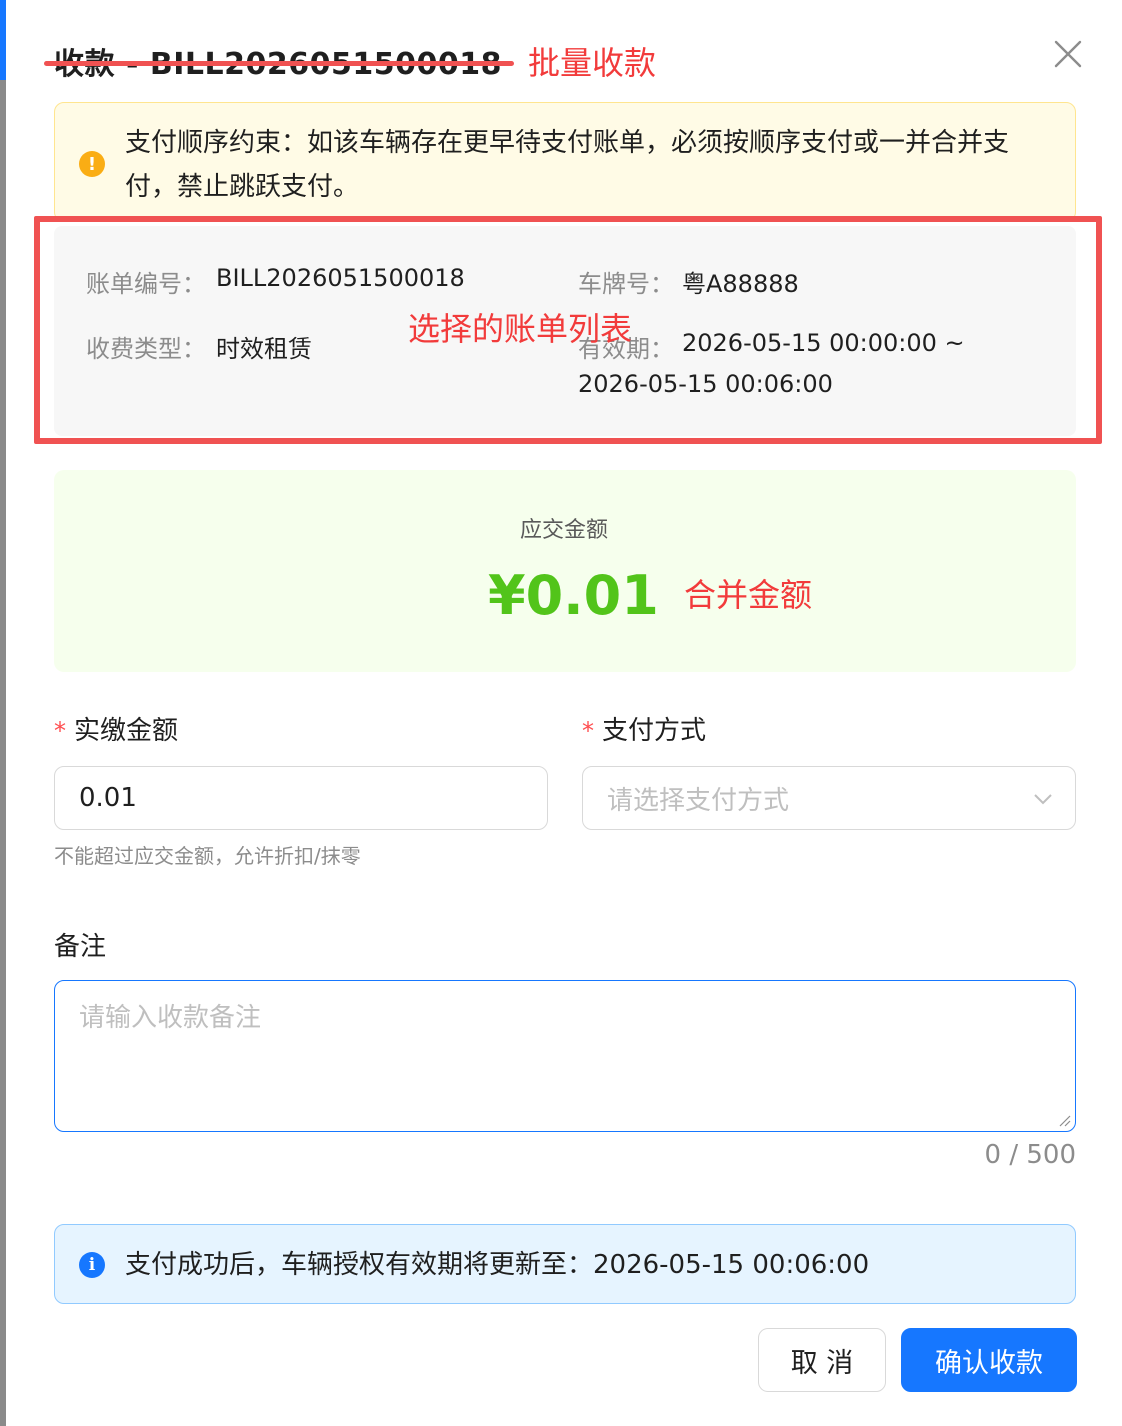 The width and height of the screenshot is (1122, 1426). What do you see at coordinates (748, 595) in the screenshot?
I see `merged-amount-annotation: 合并金额` at bounding box center [748, 595].